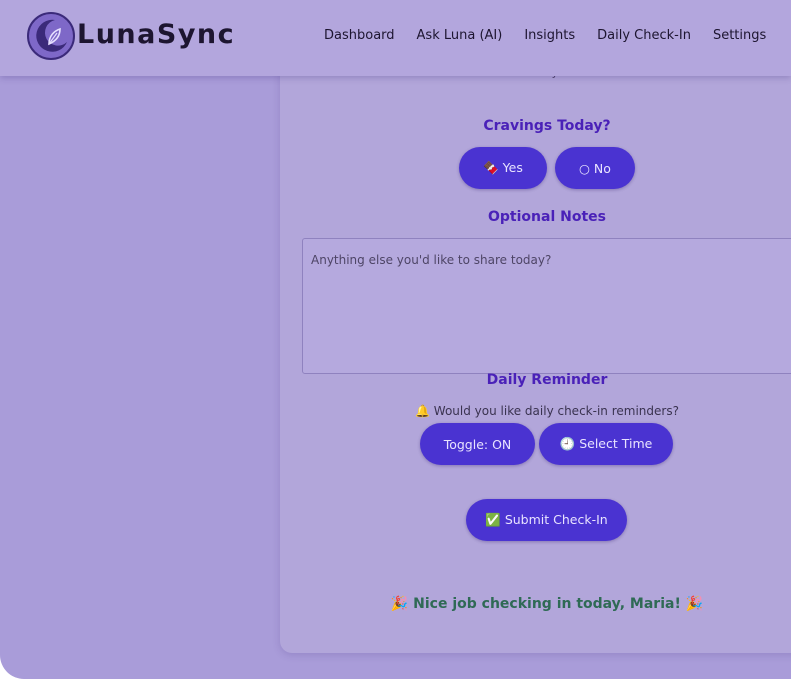 Image resolution: width=791 pixels, height=679 pixels. What do you see at coordinates (547, 380) in the screenshot?
I see `reminder-title: Daily Reminder` at bounding box center [547, 380].